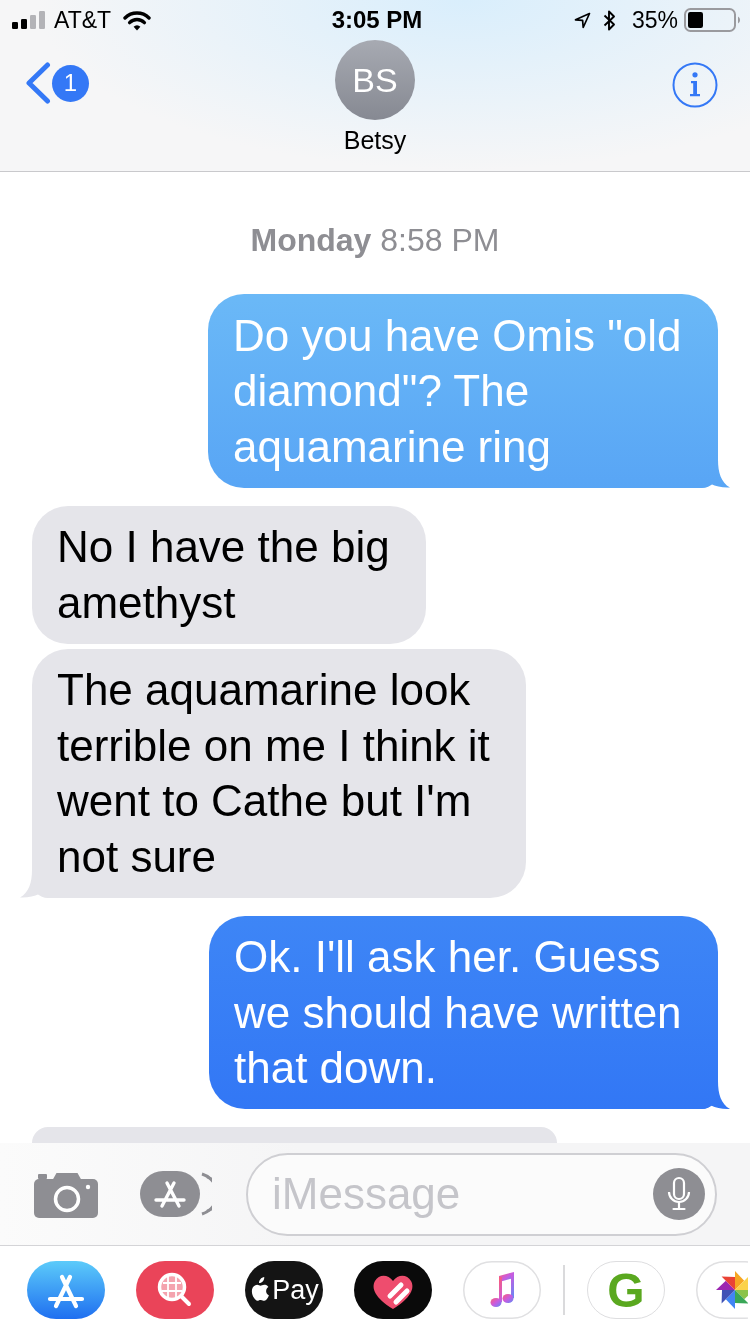  I want to click on apps-toggle-icon, so click(176, 1194).